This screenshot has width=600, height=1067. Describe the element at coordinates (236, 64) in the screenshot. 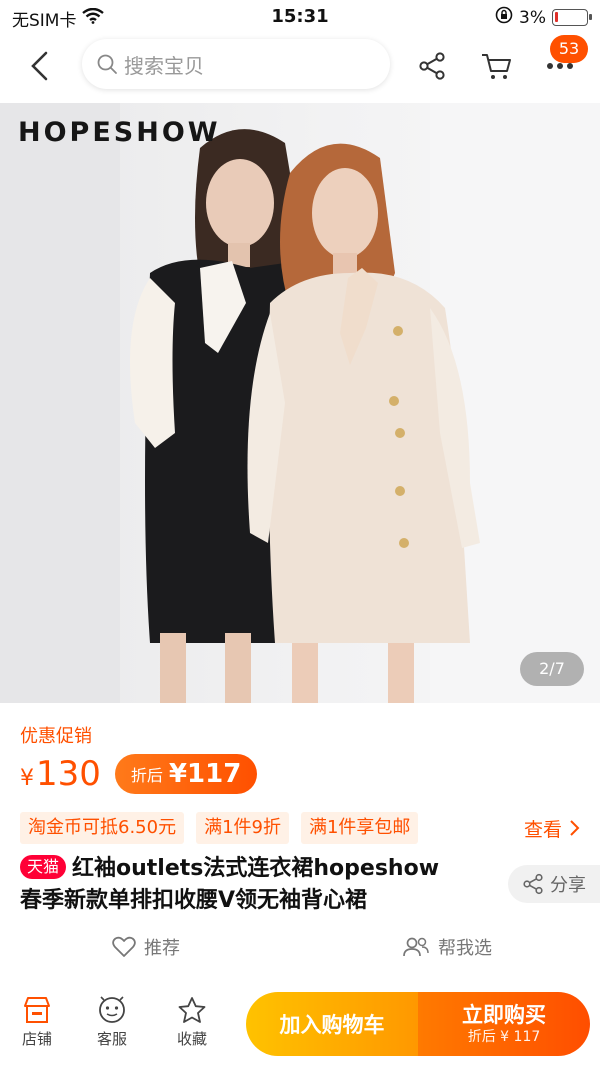

I see `search-input: 搜索宝贝` at that location.